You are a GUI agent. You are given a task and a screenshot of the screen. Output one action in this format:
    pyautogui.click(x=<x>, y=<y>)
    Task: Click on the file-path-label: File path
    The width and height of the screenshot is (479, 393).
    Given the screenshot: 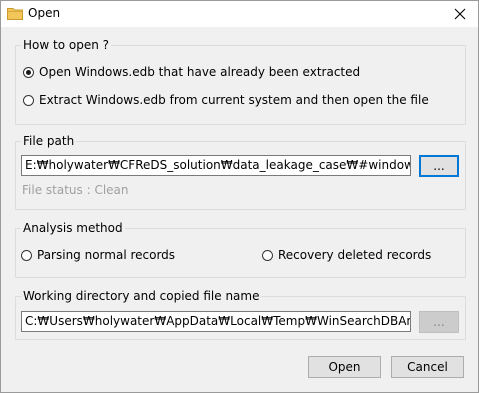 What is the action you would take?
    pyautogui.click(x=49, y=141)
    